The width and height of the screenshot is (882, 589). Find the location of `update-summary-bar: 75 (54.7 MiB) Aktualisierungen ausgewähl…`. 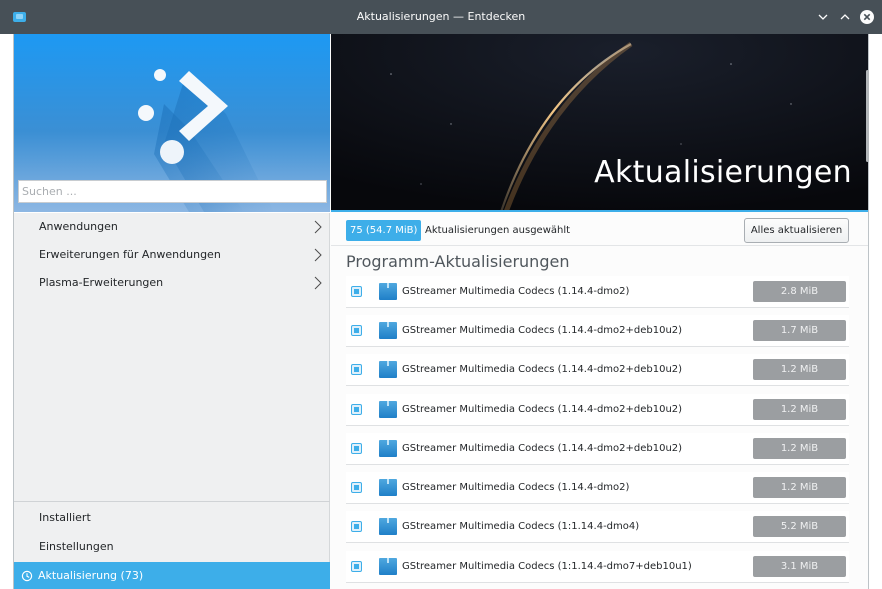

update-summary-bar: 75 (54.7 MiB) Aktualisierungen ausgewähl… is located at coordinates (599, 230).